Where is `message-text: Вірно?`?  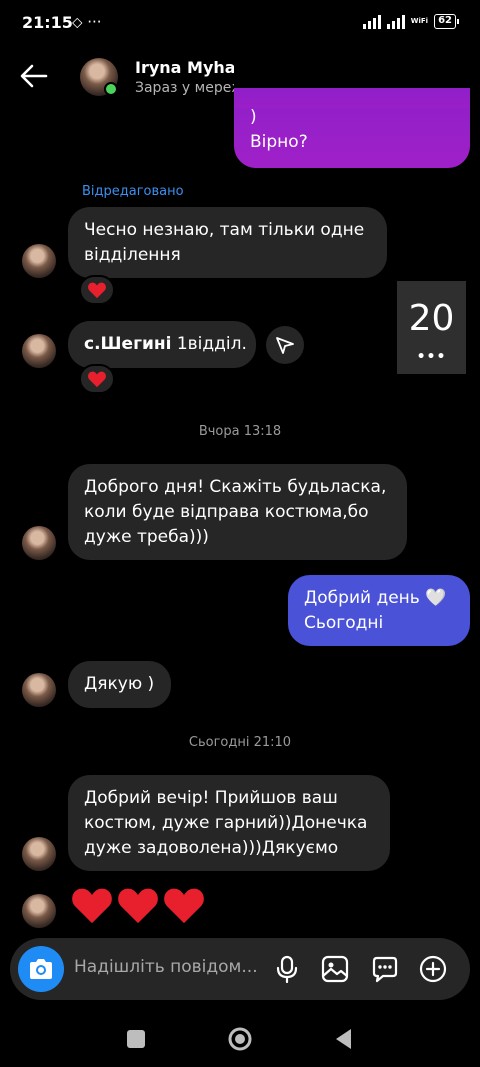 message-text: Вірно? is located at coordinates (279, 142).